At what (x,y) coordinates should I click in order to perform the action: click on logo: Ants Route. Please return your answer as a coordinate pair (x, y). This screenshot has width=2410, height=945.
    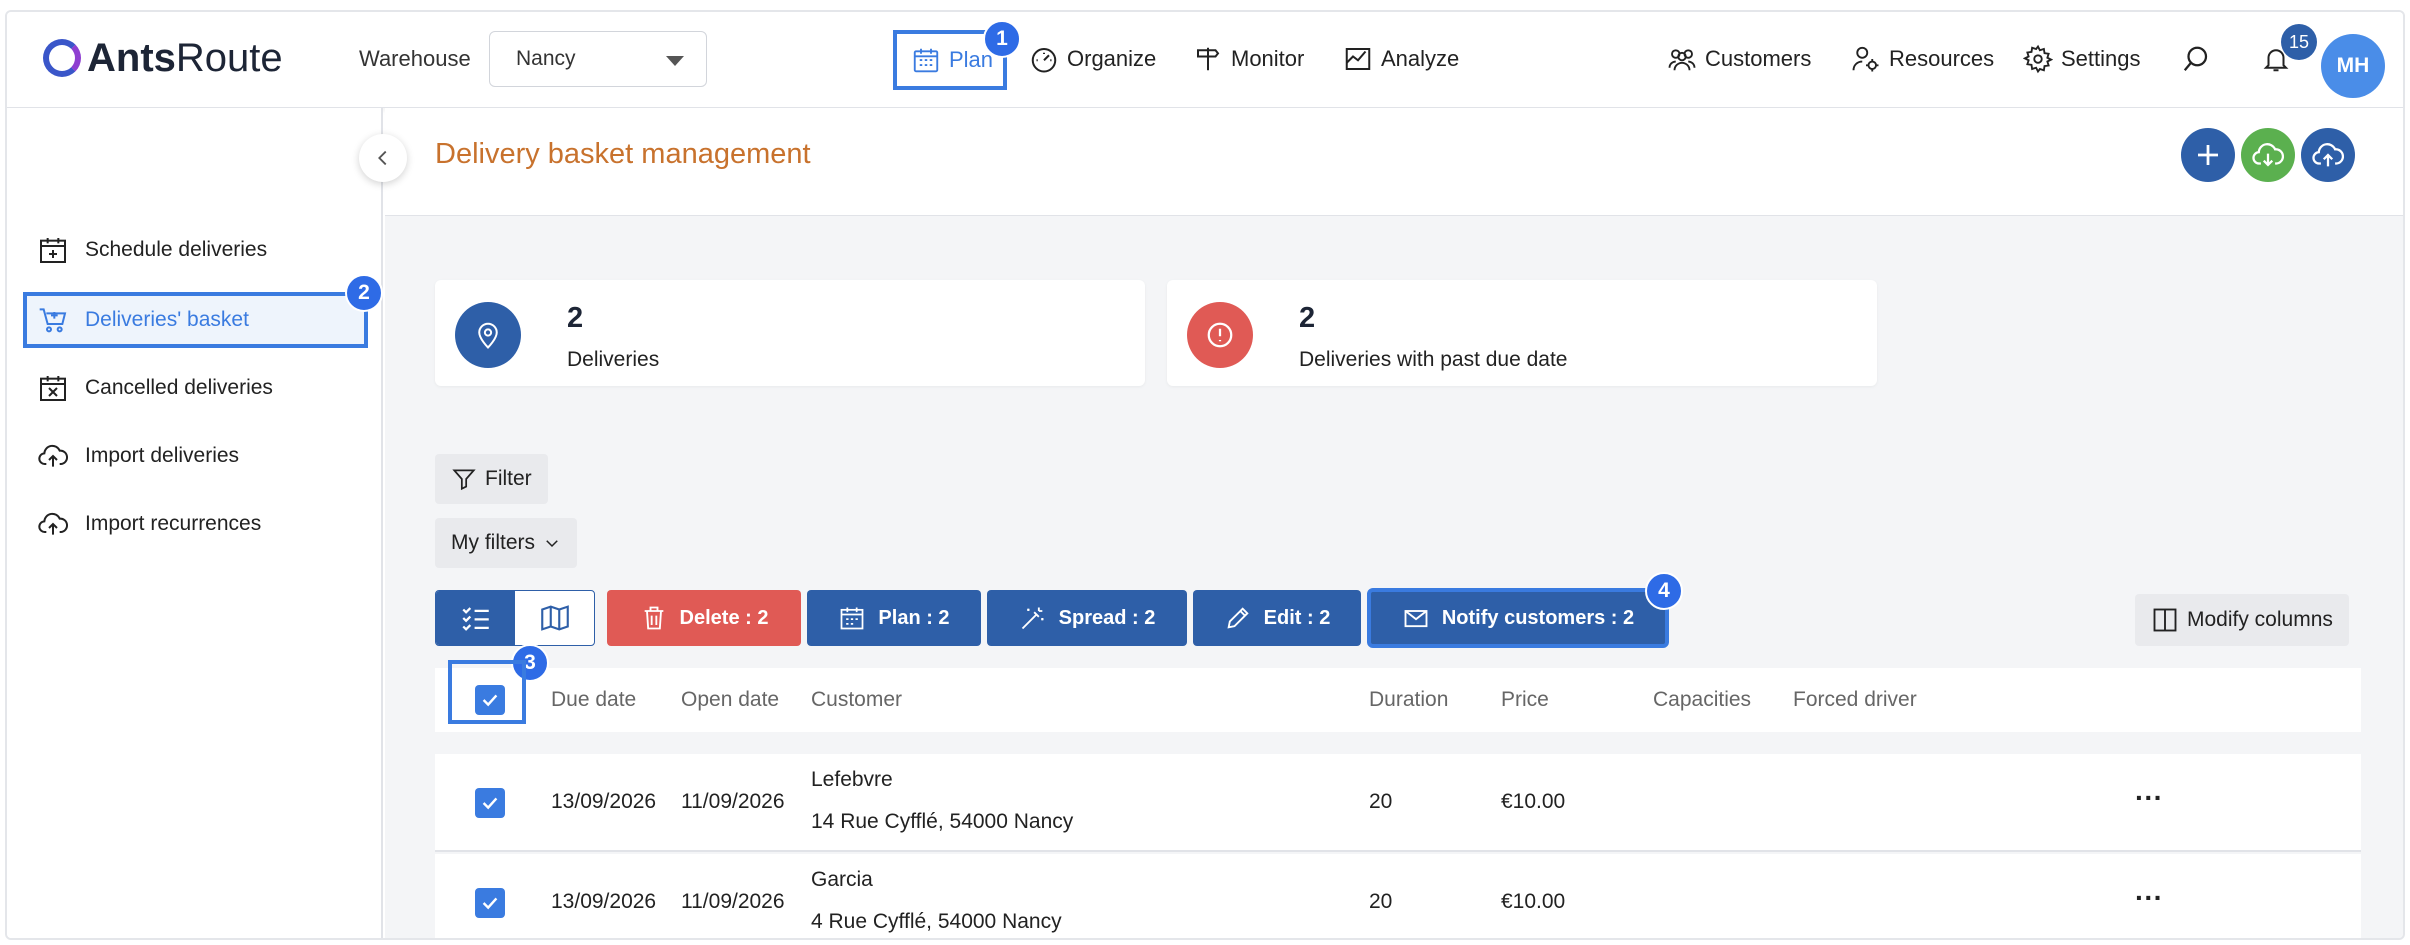
    Looking at the image, I should click on (163, 58).